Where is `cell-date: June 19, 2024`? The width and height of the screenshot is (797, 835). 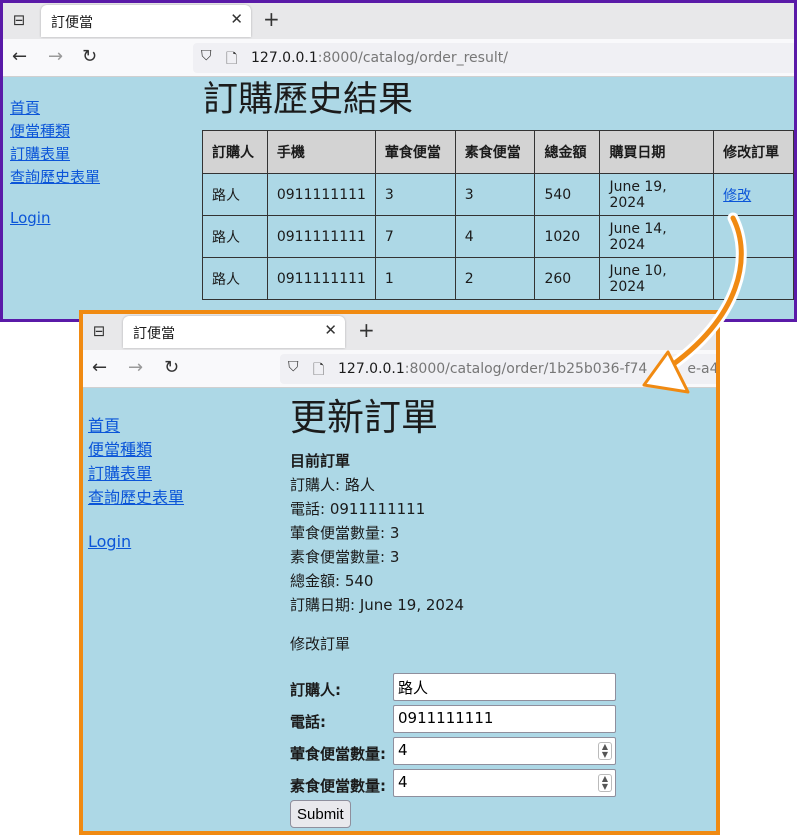 cell-date: June 19, 2024 is located at coordinates (657, 194).